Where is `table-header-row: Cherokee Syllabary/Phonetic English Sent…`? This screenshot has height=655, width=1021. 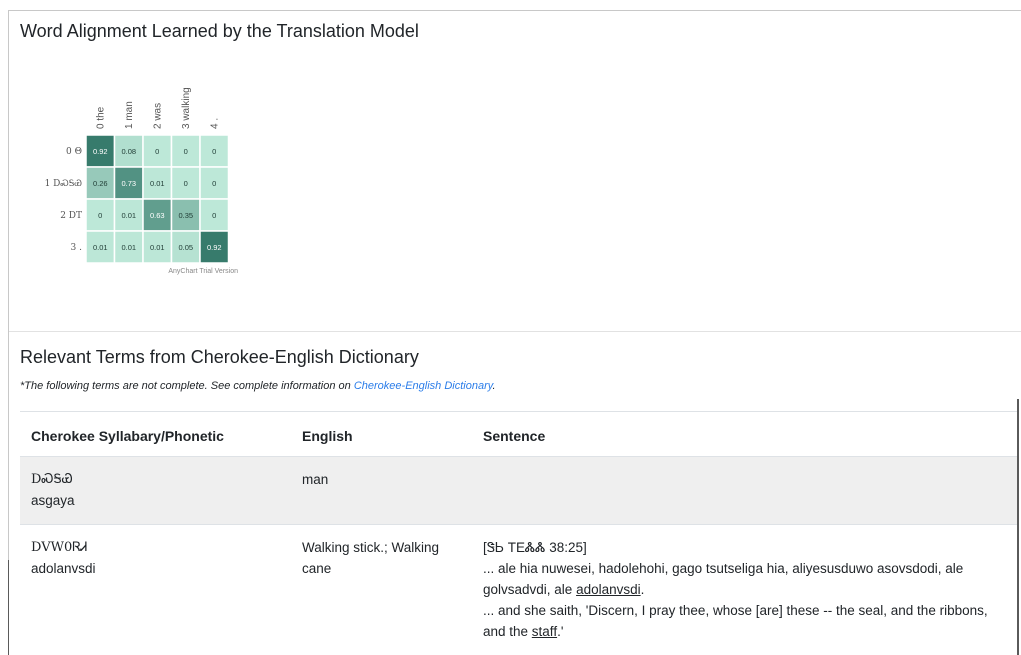
table-header-row: Cherokee Syllabary/Phonetic English Sent… is located at coordinates (518, 434).